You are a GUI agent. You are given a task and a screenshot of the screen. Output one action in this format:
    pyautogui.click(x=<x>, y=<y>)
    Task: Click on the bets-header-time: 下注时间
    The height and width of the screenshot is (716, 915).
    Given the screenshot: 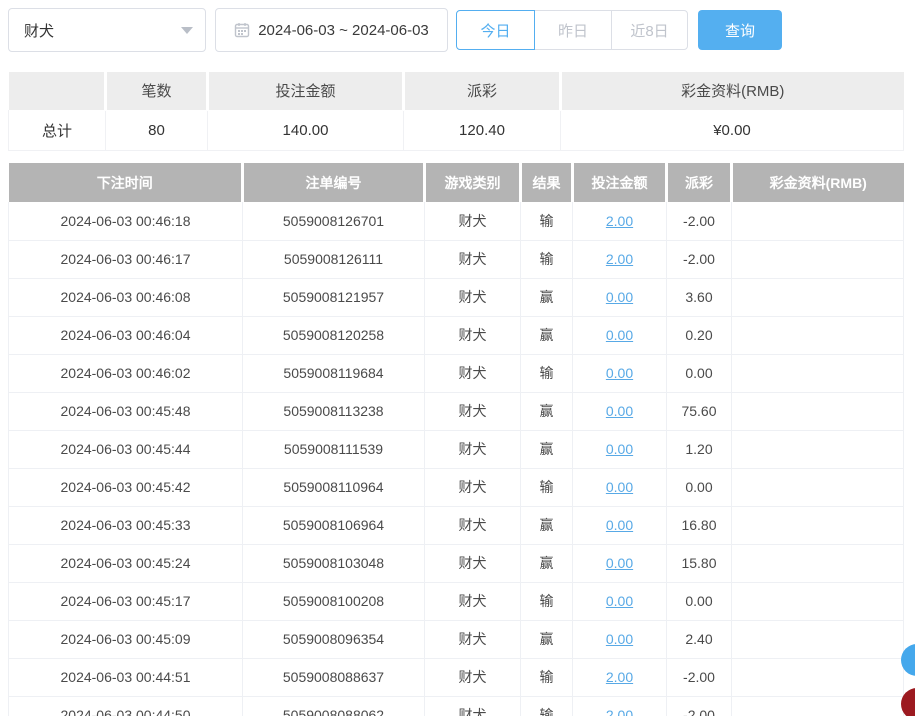 What is the action you would take?
    pyautogui.click(x=126, y=182)
    